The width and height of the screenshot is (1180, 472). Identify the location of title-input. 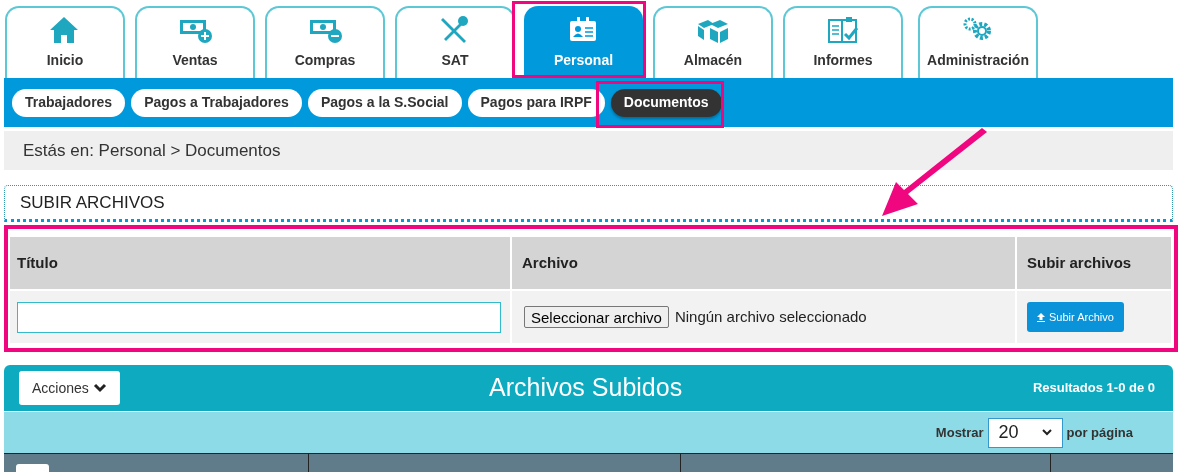
(259, 317).